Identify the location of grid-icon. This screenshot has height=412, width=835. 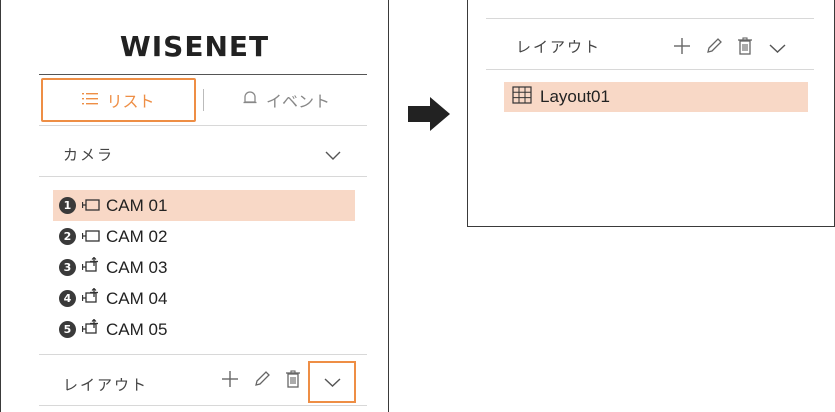
(522, 97).